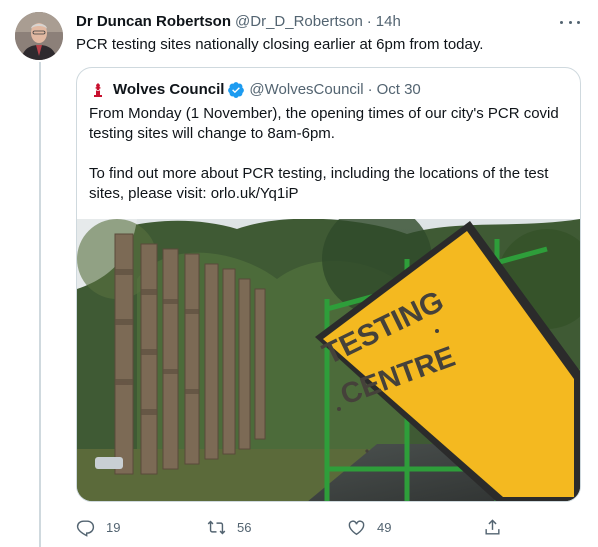 This screenshot has width=598, height=547. What do you see at coordinates (40, 304) in the screenshot?
I see `thread-line` at bounding box center [40, 304].